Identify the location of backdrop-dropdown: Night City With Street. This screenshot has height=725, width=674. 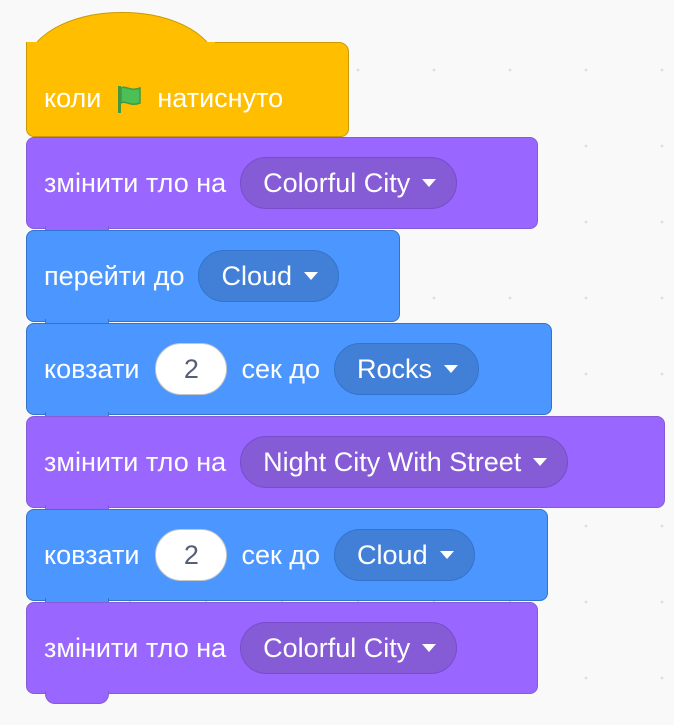
(404, 462).